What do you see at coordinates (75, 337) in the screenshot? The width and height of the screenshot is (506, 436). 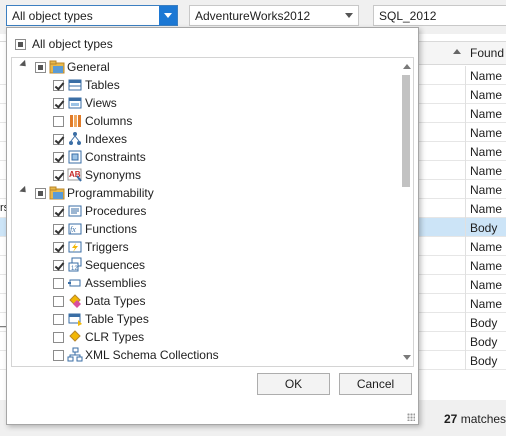 I see `clr-type-icon` at bounding box center [75, 337].